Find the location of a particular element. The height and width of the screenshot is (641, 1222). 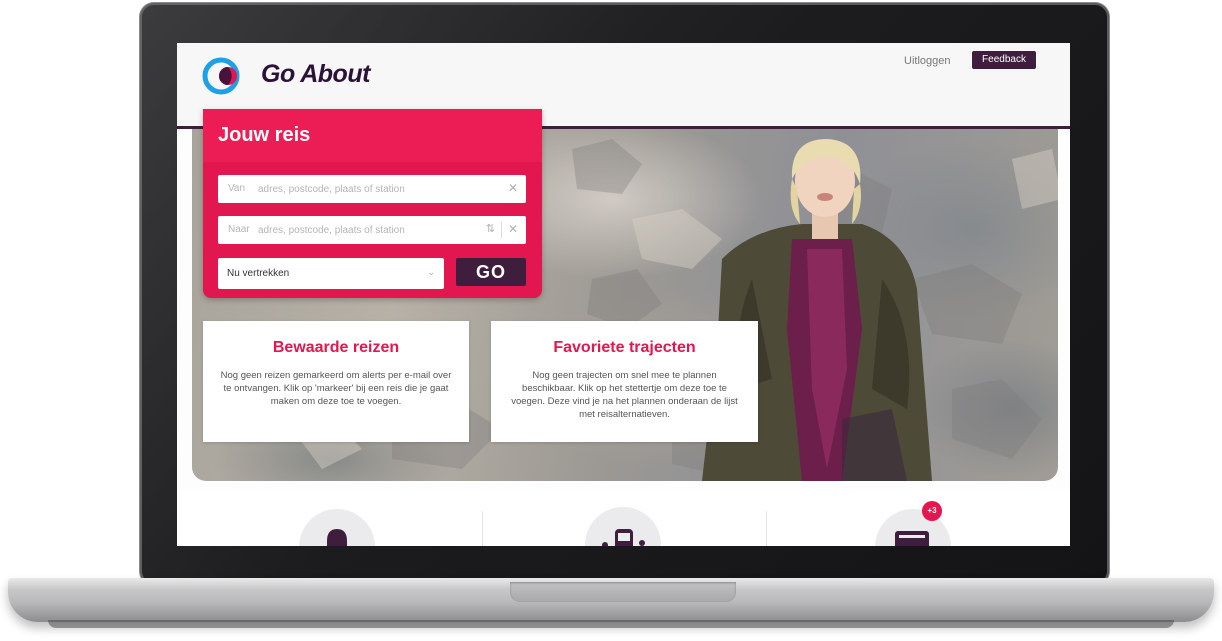

to-label: Naar is located at coordinates (239, 229).